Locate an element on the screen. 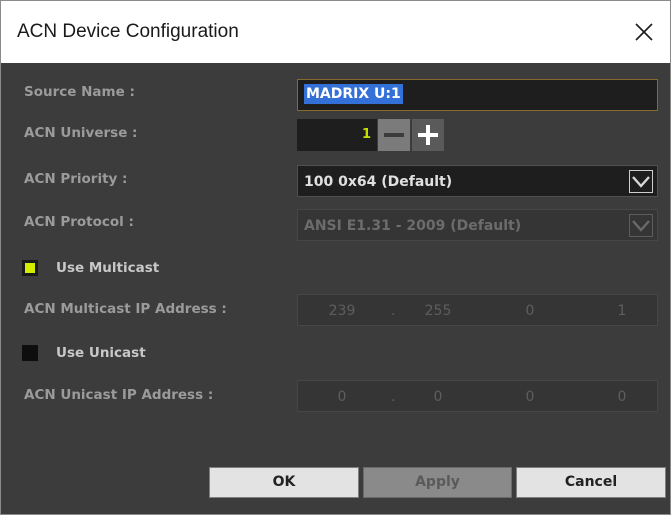 This screenshot has height=515, width=671. ok-button: OK is located at coordinates (284, 482).